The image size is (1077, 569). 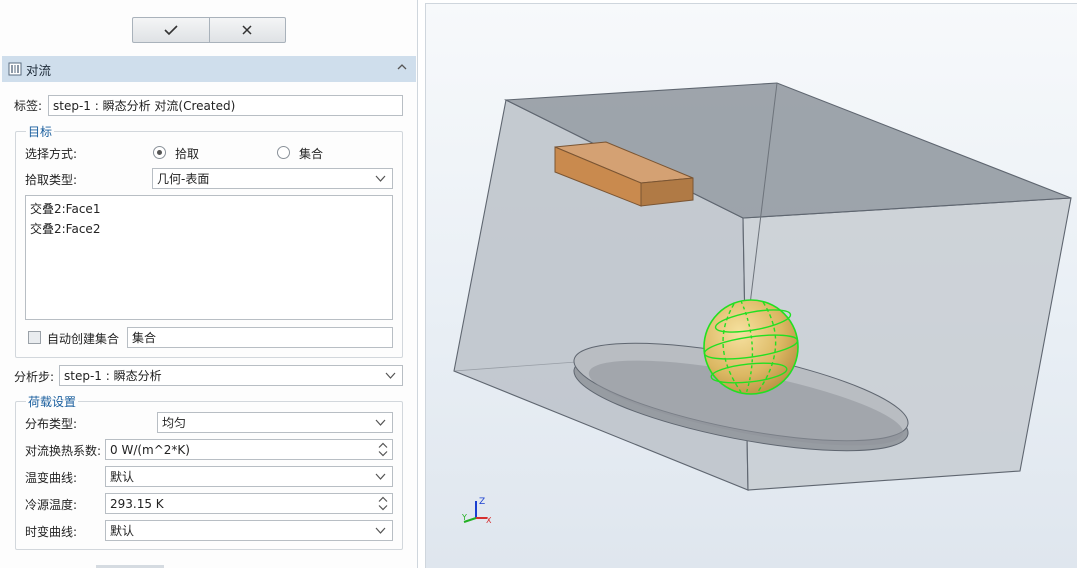 What do you see at coordinates (311, 153) in the screenshot?
I see `radio-set-label: 集合` at bounding box center [311, 153].